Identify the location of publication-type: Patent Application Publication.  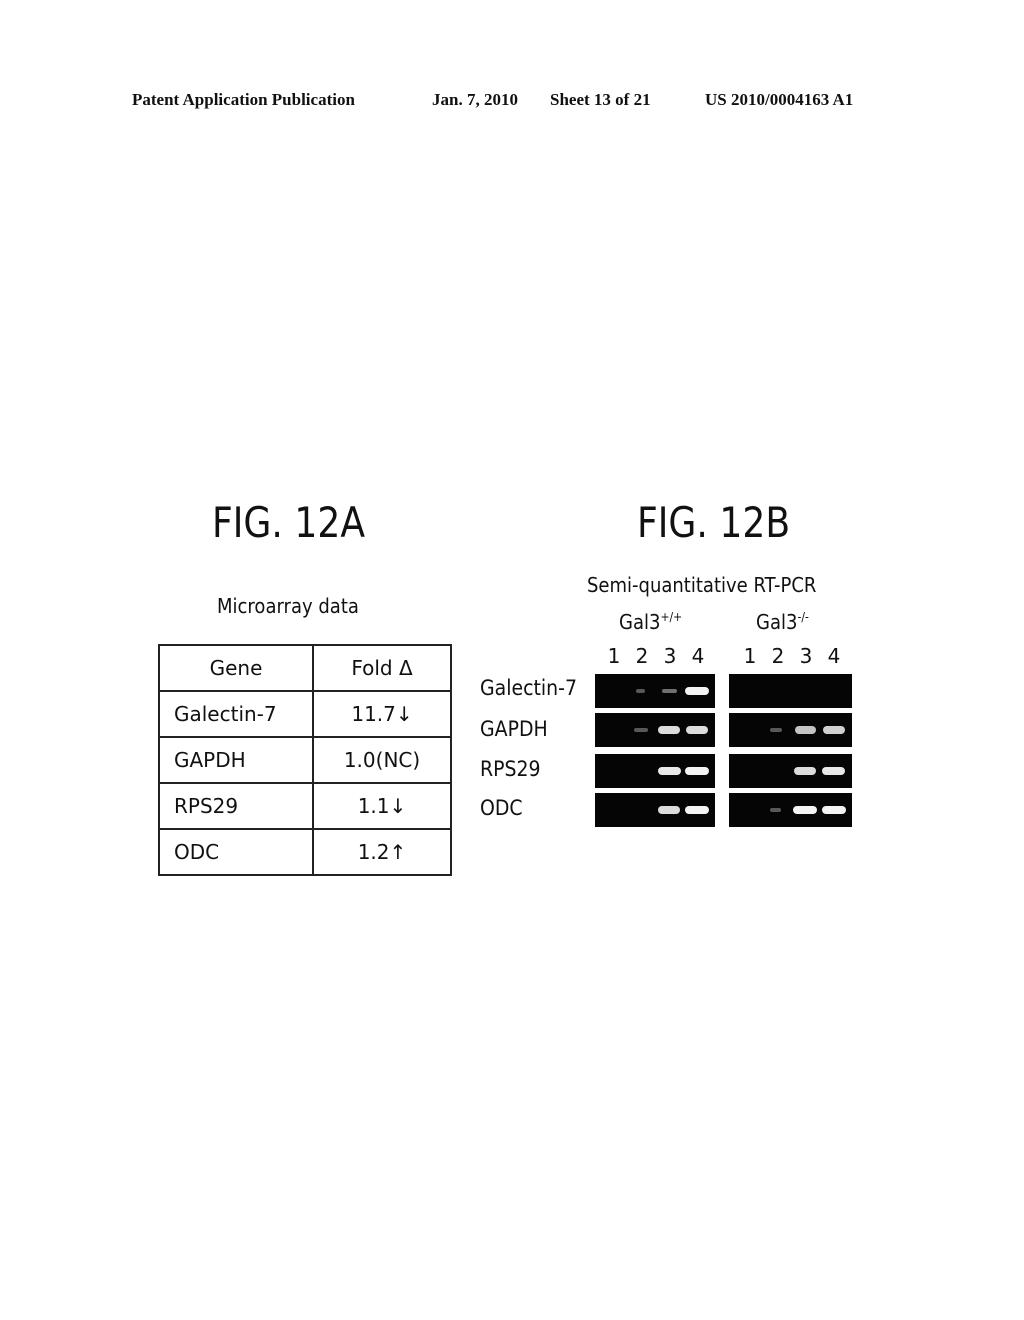
(243, 99).